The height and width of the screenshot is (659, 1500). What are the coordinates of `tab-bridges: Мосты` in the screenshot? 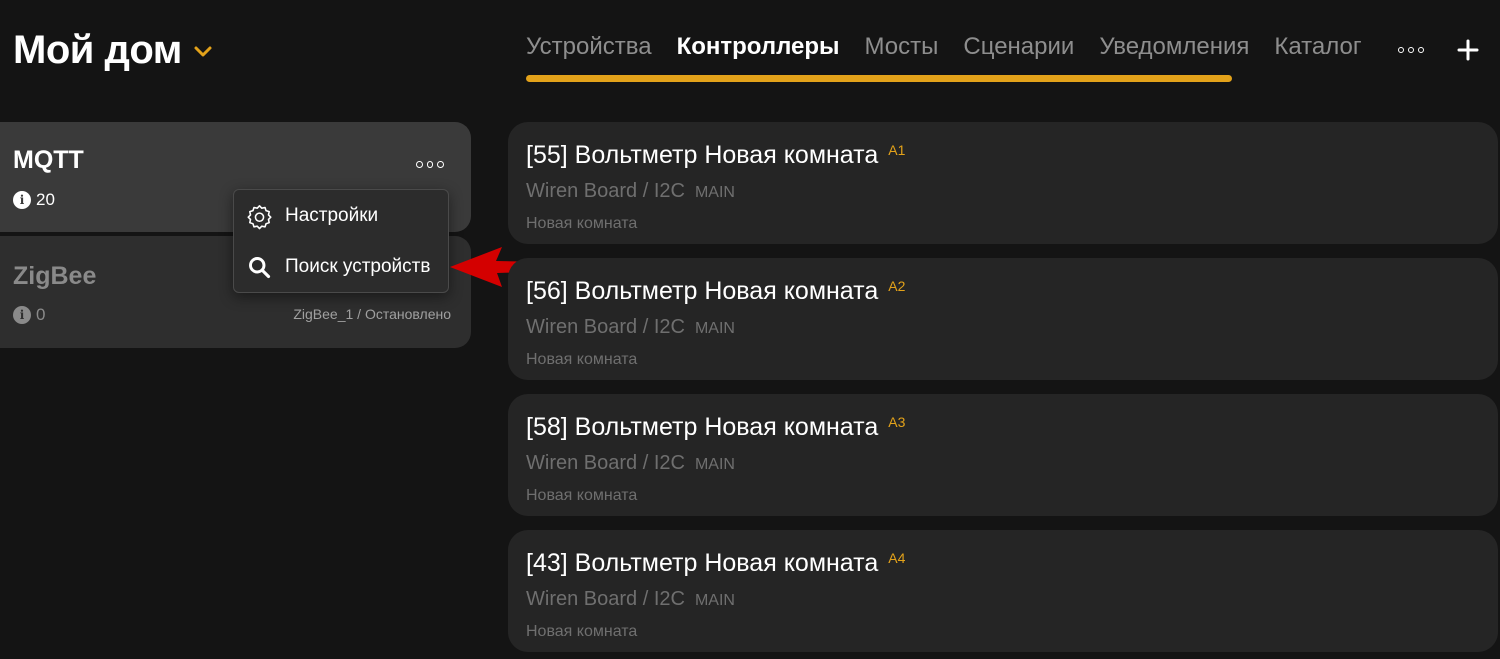 It's located at (902, 47).